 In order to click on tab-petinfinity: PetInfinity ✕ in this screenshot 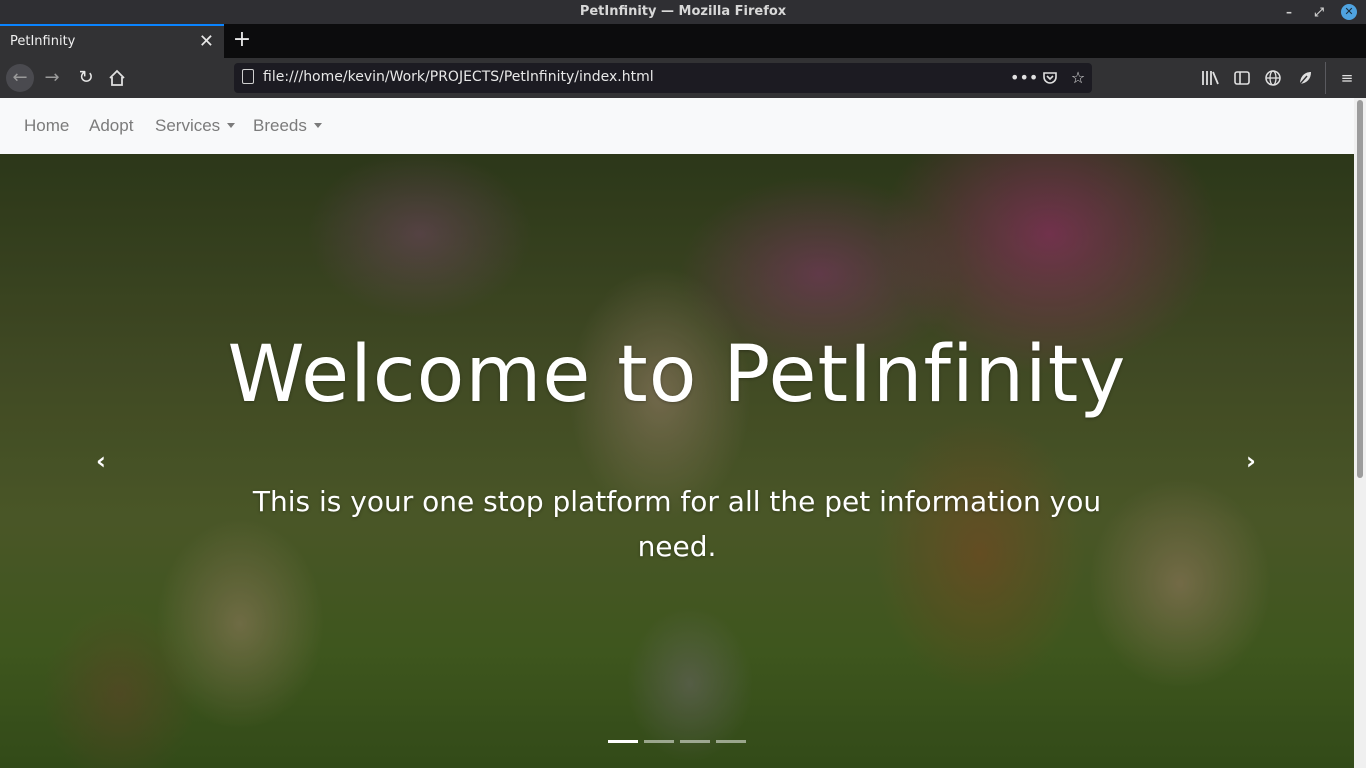, I will do `click(112, 41)`.